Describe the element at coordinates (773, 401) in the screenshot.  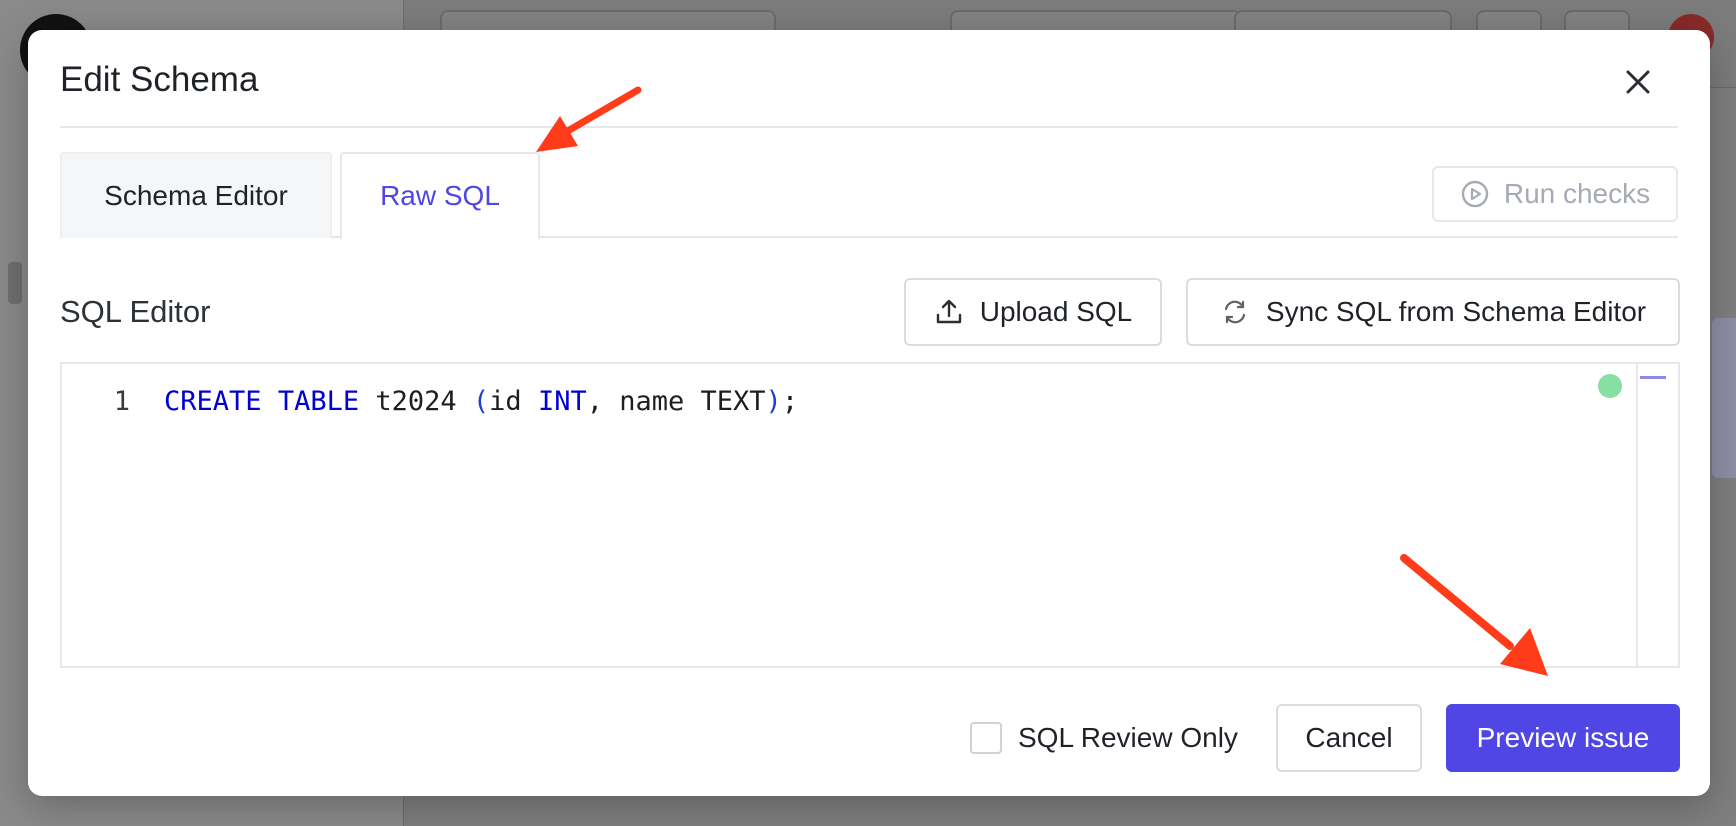
I see `close-paren: )` at that location.